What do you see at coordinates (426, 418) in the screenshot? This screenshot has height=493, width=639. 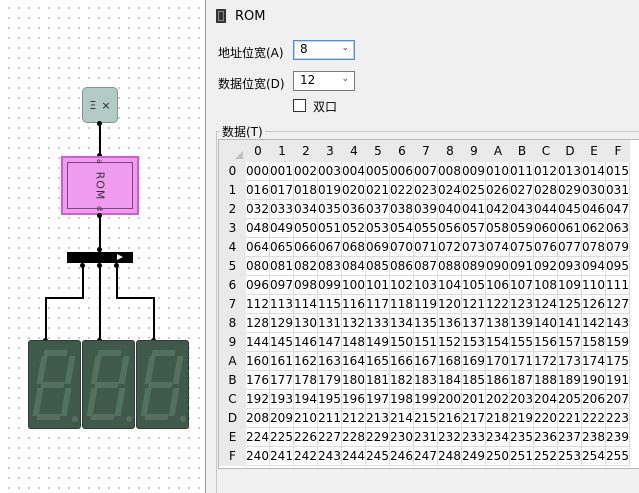 I see `grid-cell: 215` at bounding box center [426, 418].